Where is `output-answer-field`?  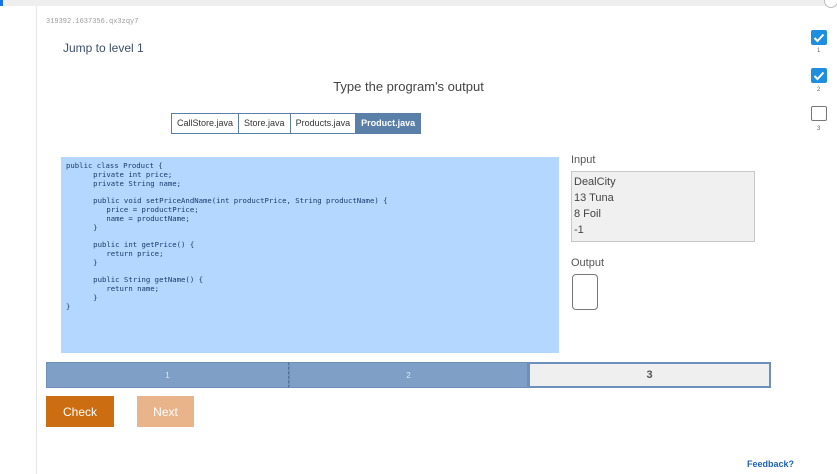 output-answer-field is located at coordinates (585, 292).